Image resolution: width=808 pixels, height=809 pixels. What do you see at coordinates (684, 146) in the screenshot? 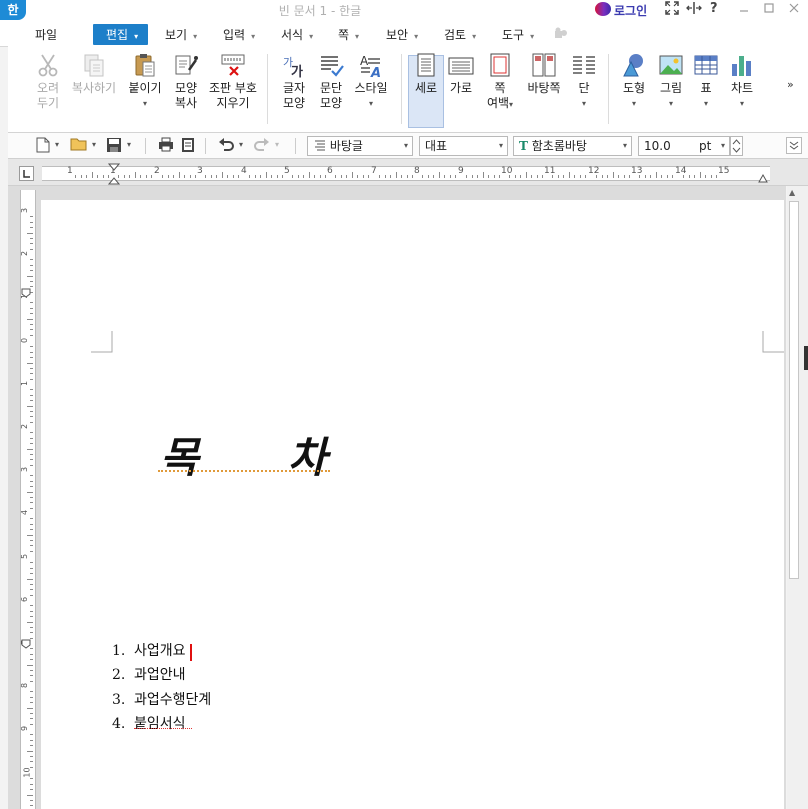
I see `font-size-select: 10.0 pt ▾` at bounding box center [684, 146].